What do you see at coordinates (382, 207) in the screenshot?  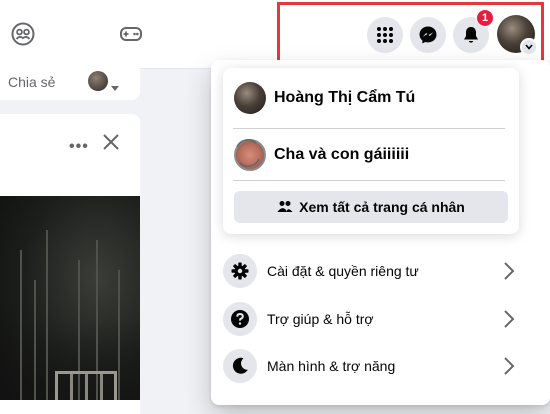 I see `see-all-label: Xem tất cả trang cá nhân` at bounding box center [382, 207].